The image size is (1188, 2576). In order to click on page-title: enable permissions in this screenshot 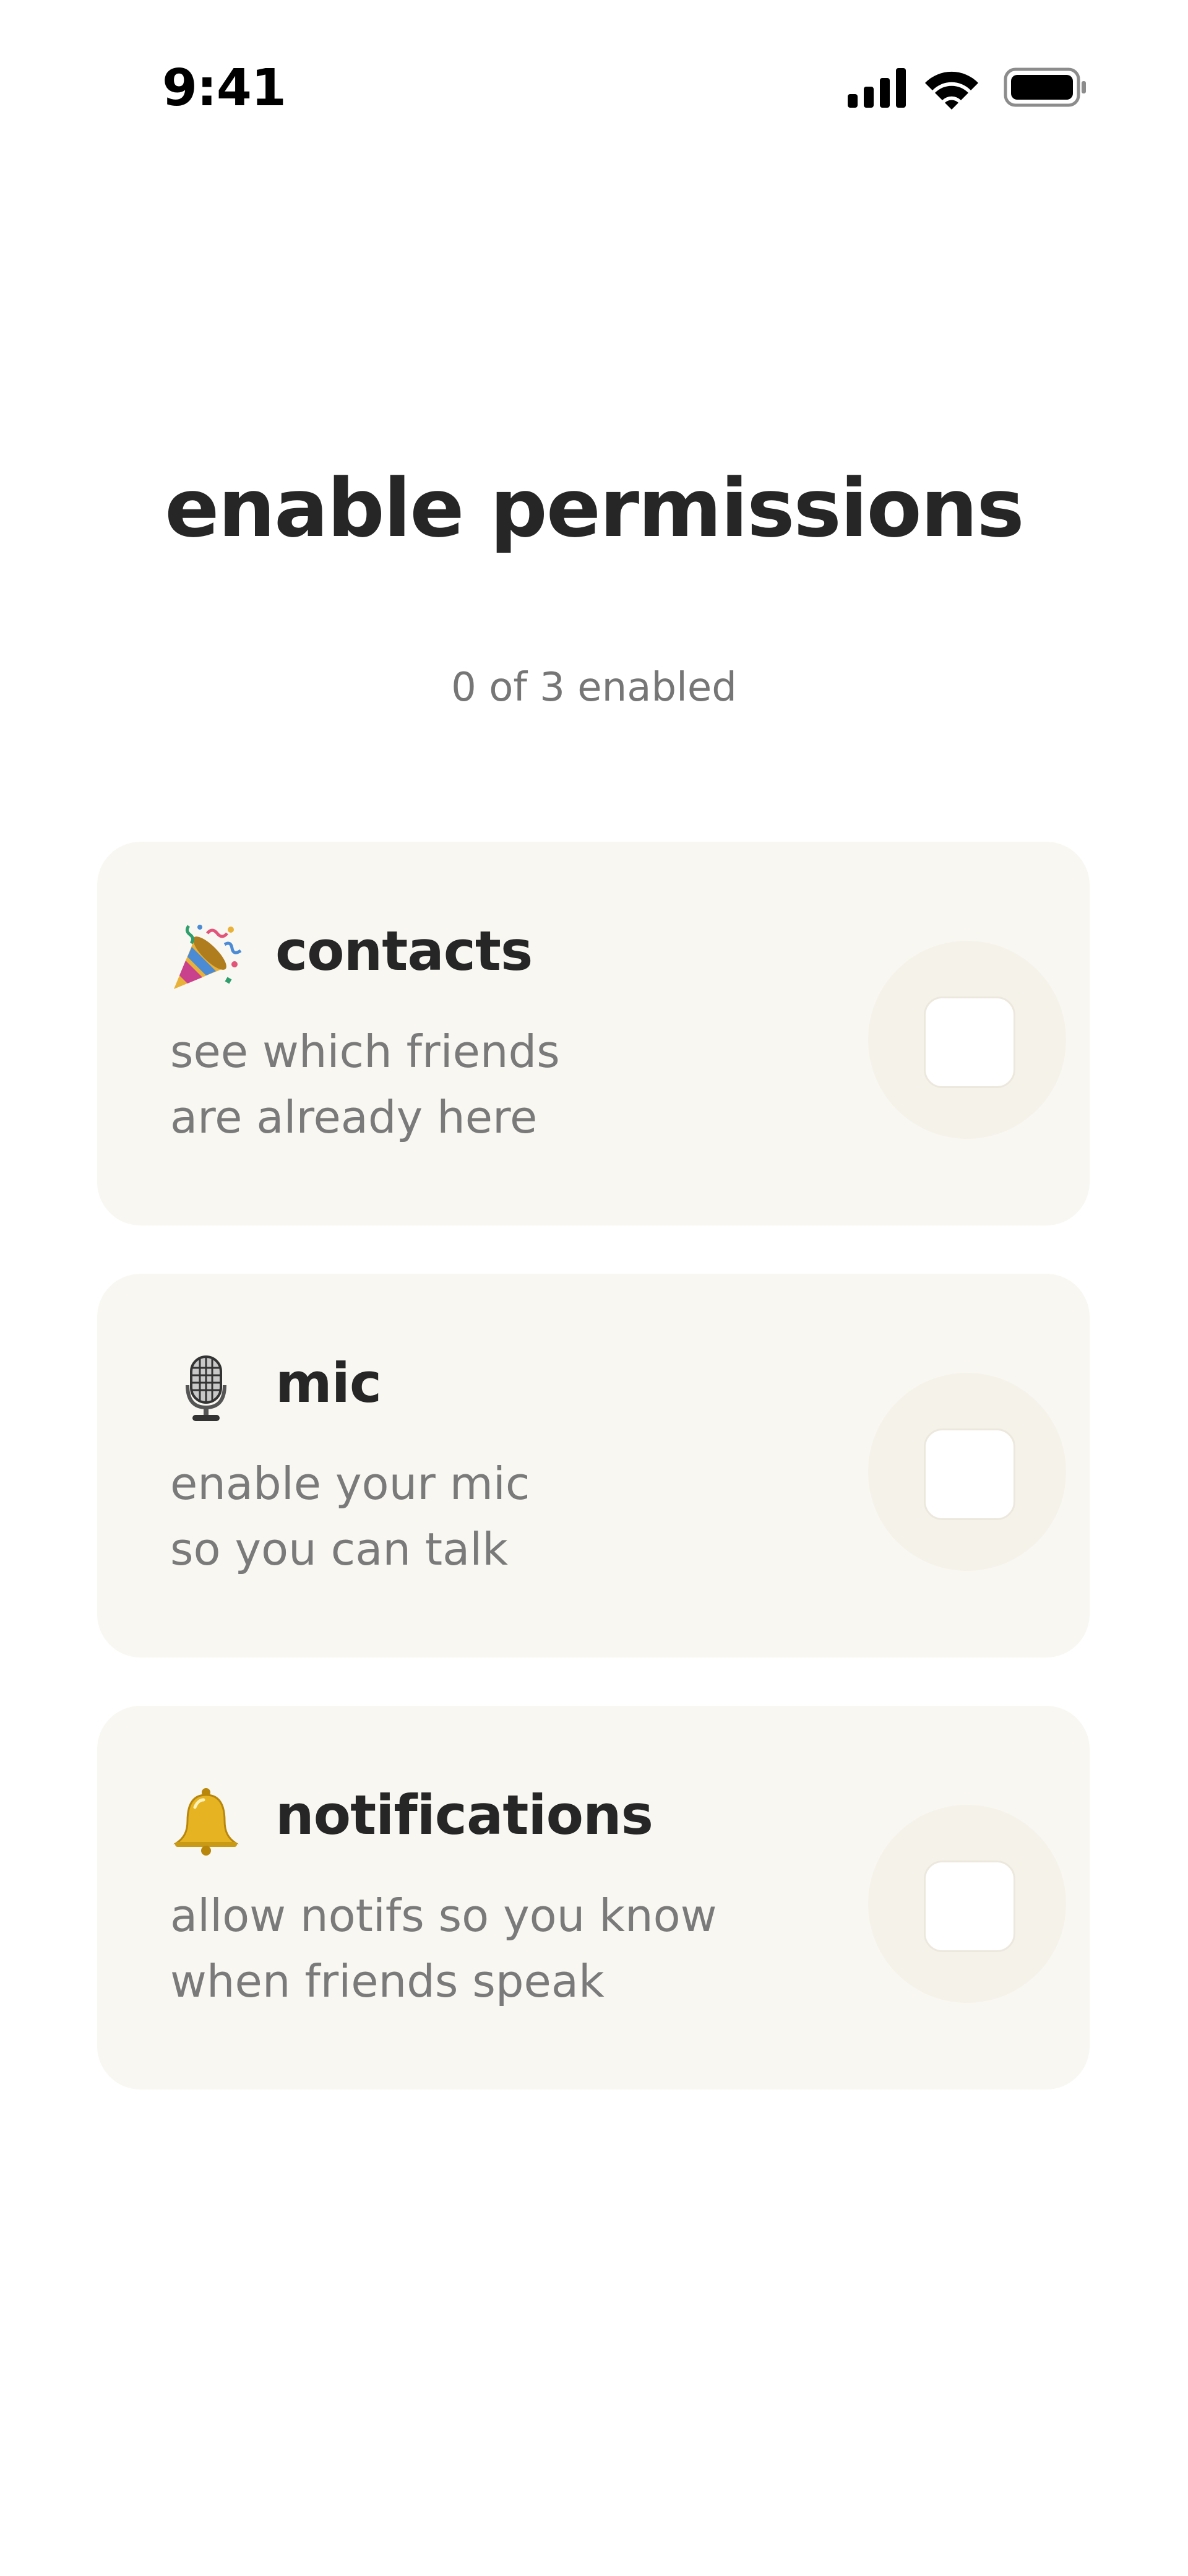, I will do `click(594, 508)`.